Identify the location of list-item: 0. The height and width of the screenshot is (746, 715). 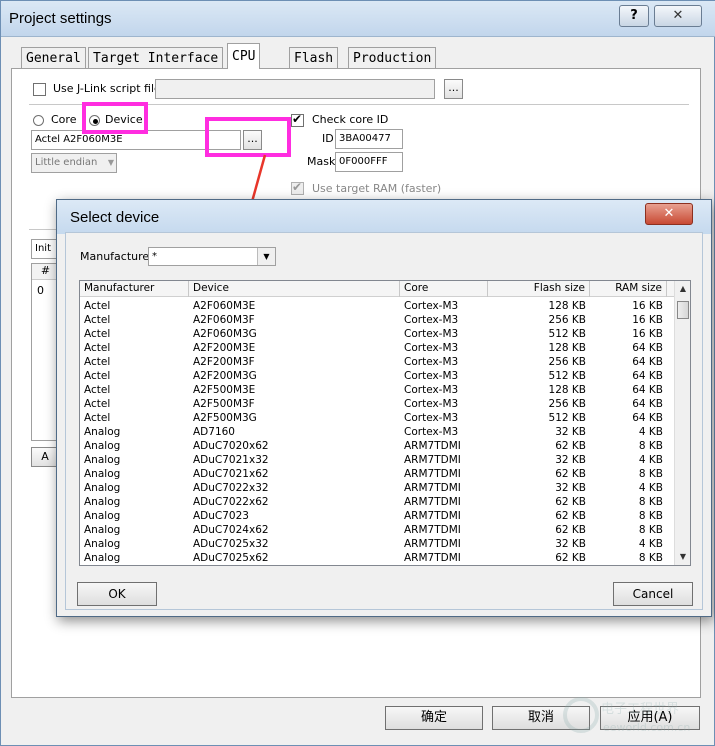
(40, 290).